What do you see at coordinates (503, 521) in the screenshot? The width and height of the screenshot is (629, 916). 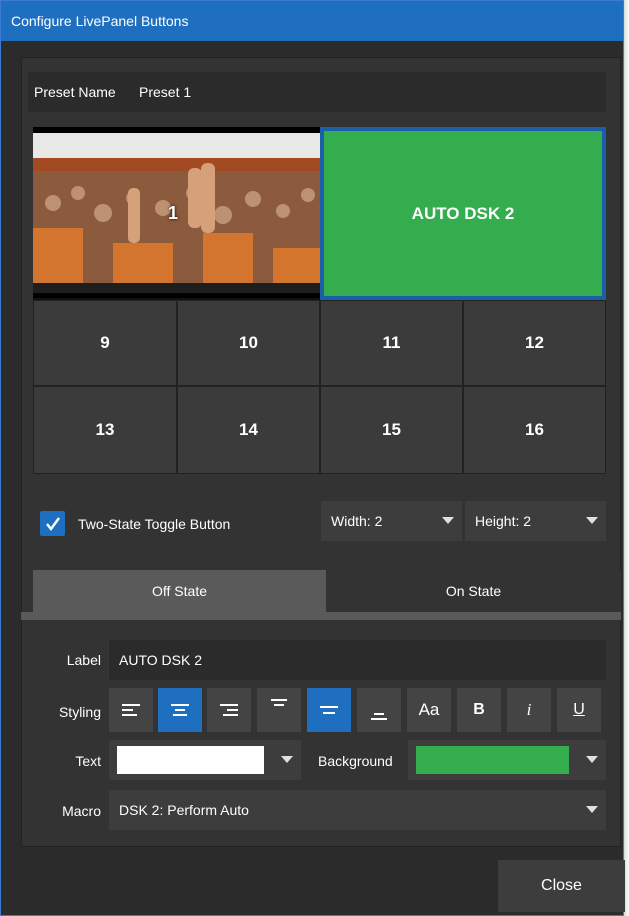 I see `height-select-value: Height: 2` at bounding box center [503, 521].